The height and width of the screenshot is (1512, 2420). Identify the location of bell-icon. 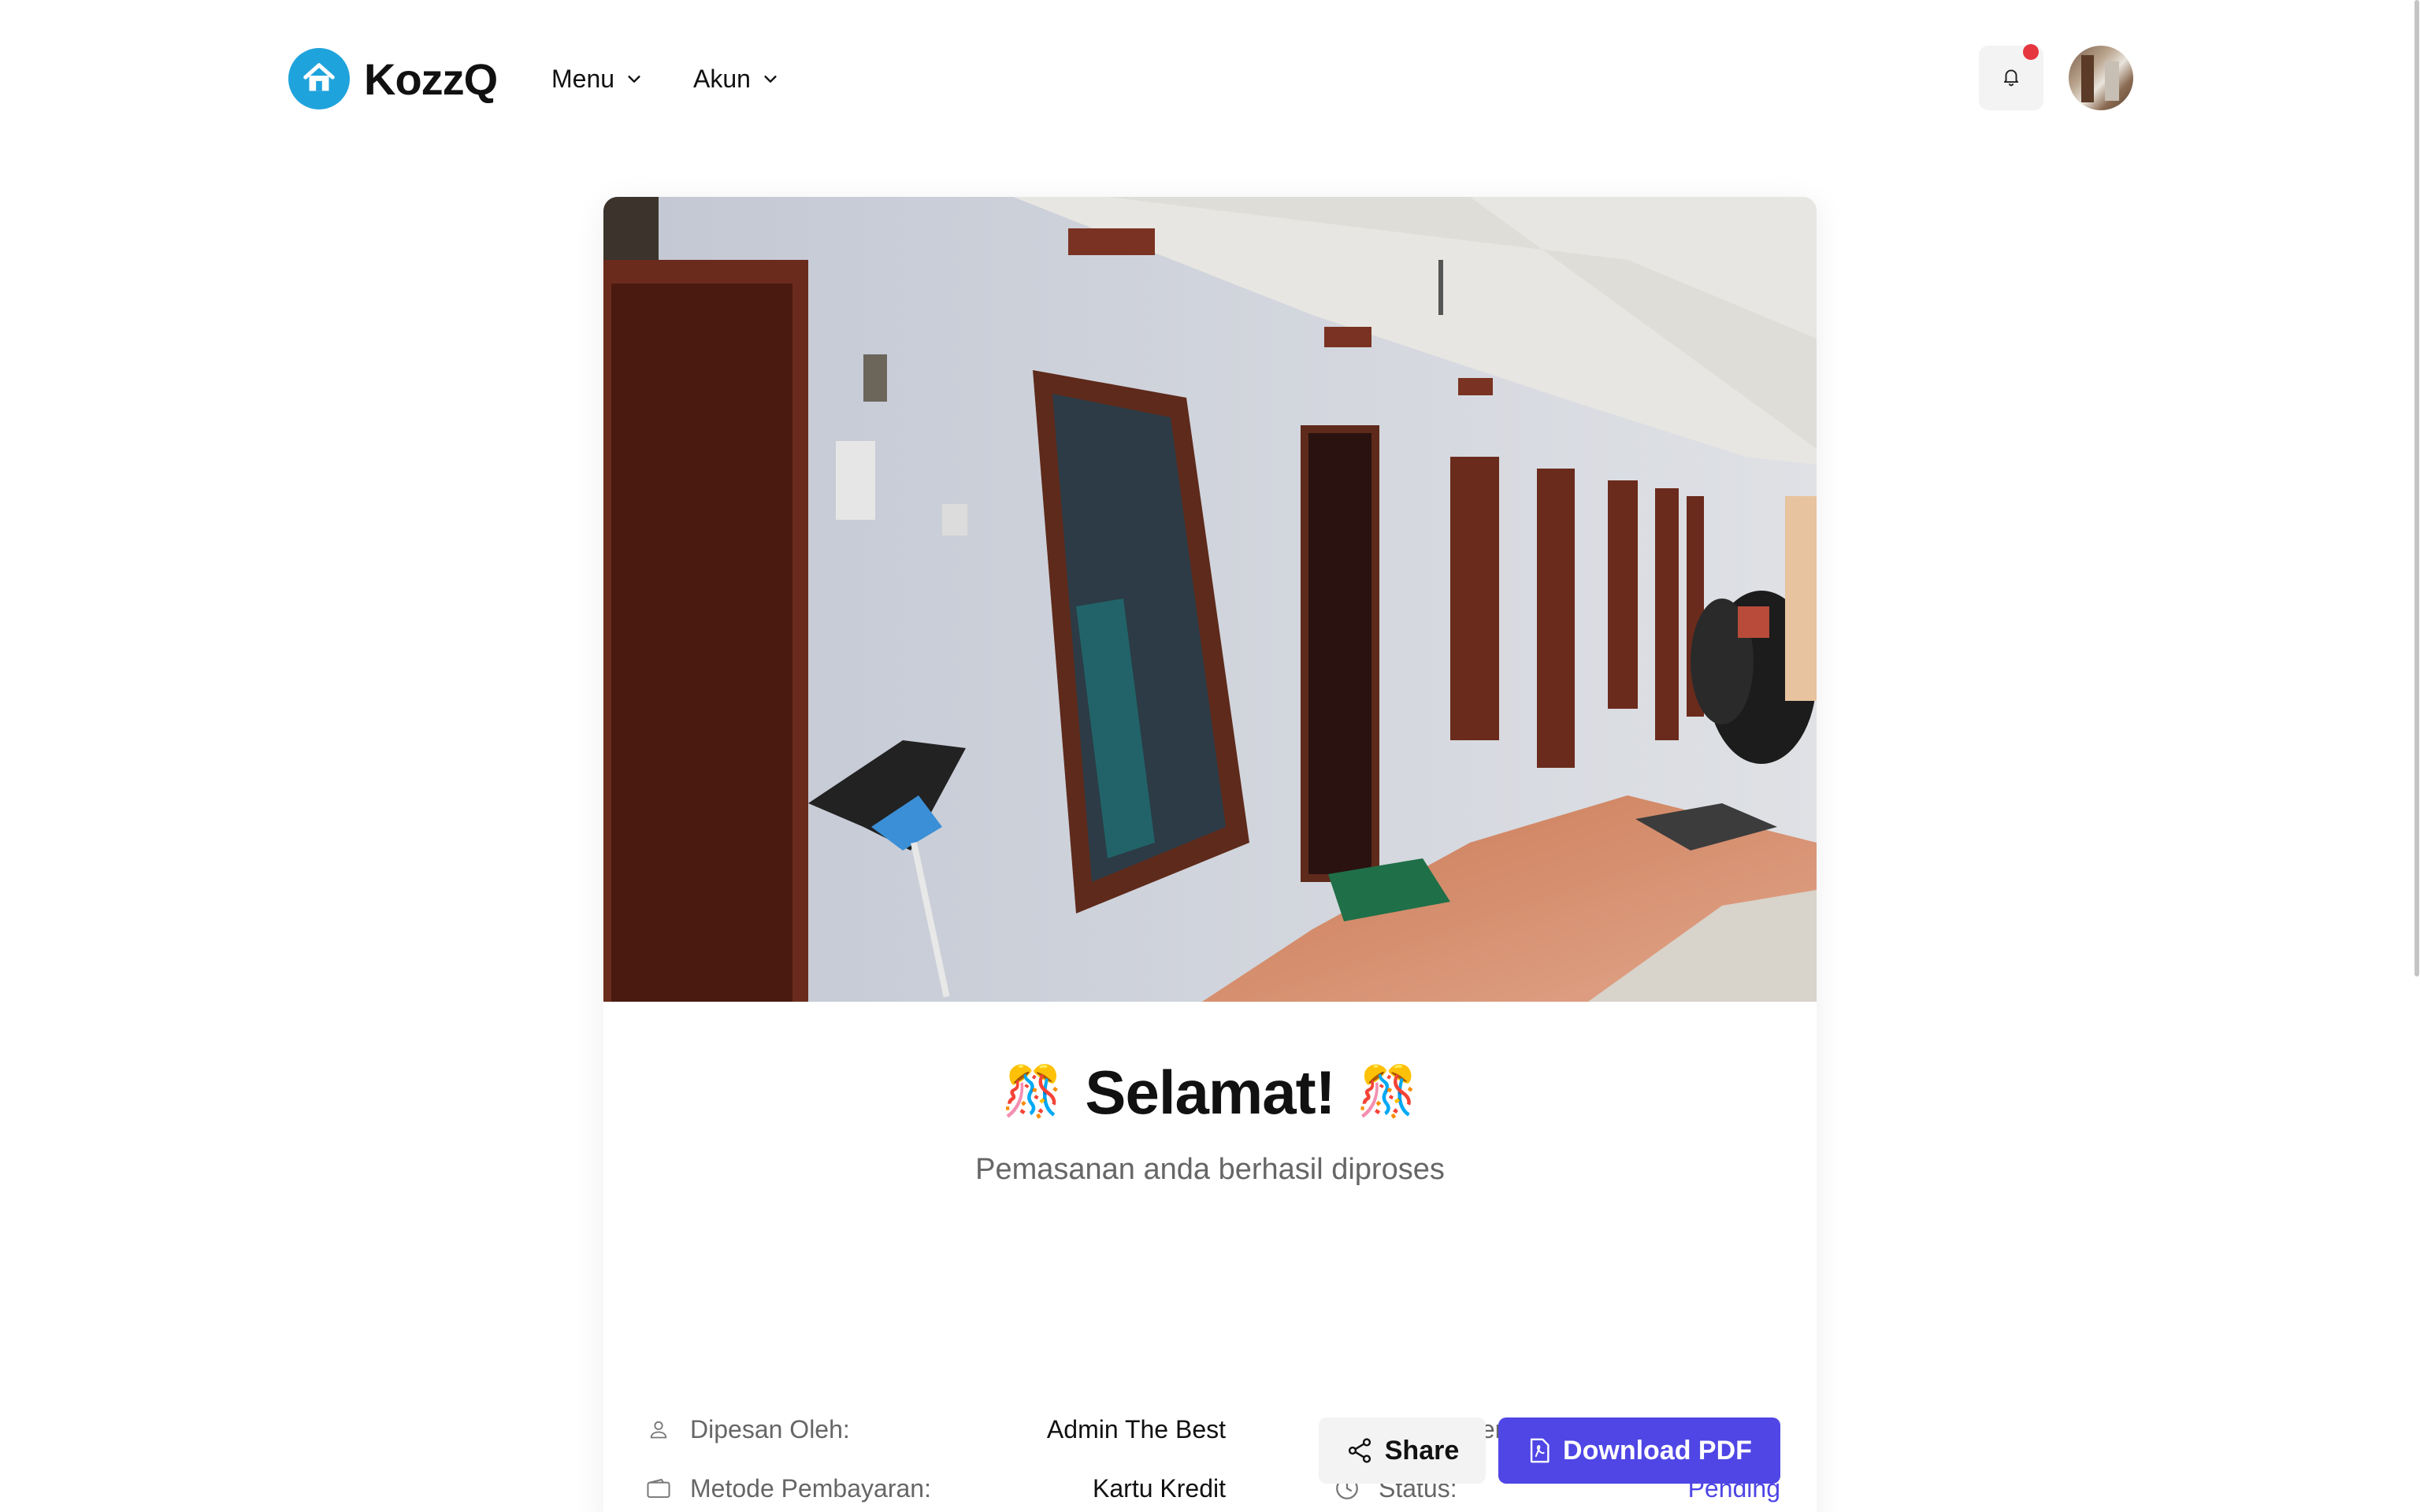
(2011, 78).